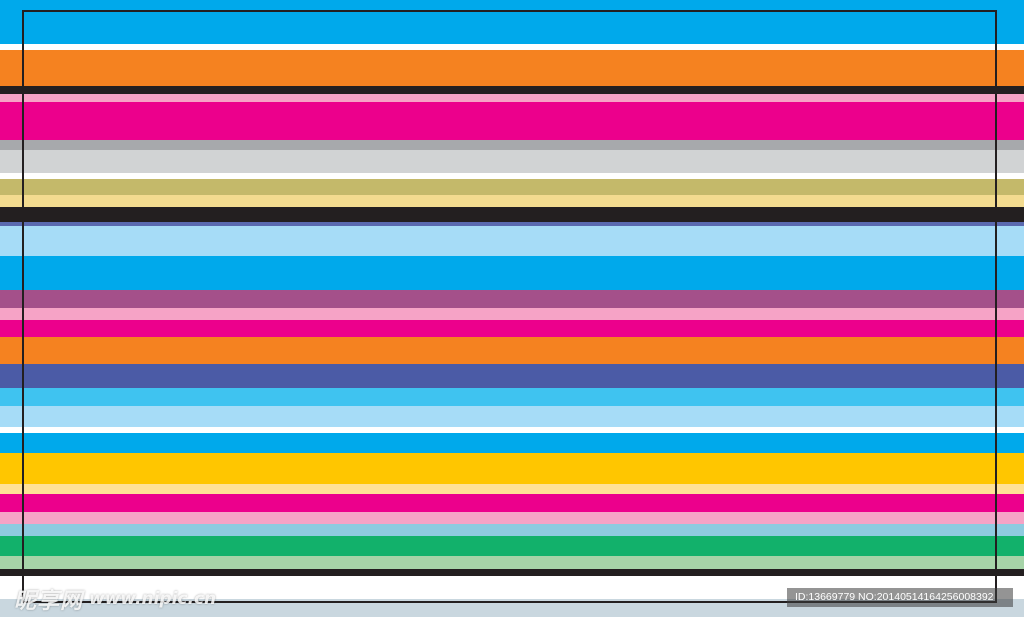  What do you see at coordinates (900, 597) in the screenshot?
I see `watermark-id: ID:13669779 NO:20140514164256008392` at bounding box center [900, 597].